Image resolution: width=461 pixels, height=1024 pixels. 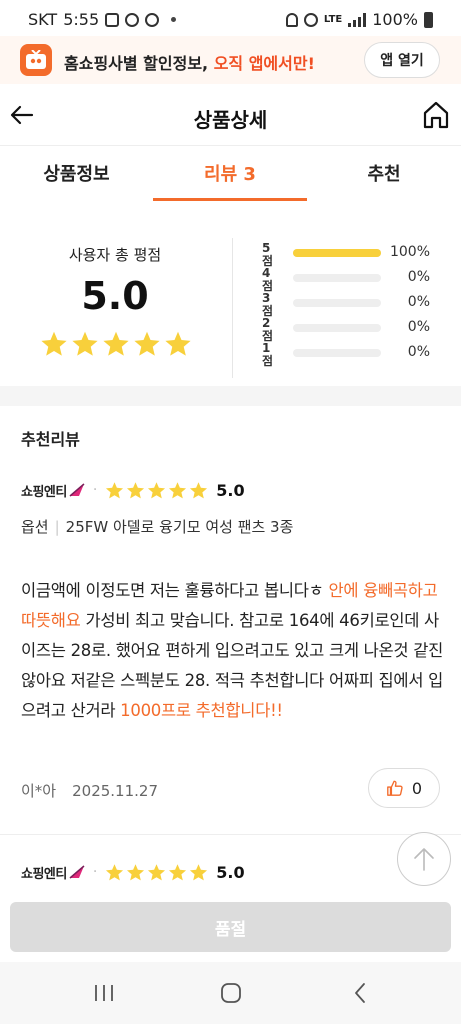 I want to click on rating-row-4: 4점 0%, so click(x=352, y=280).